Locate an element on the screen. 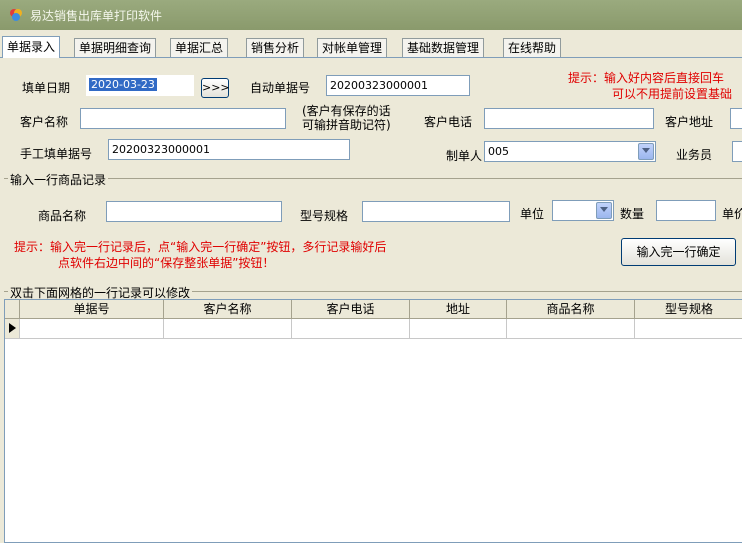  date-picker-button: >>> is located at coordinates (215, 88).